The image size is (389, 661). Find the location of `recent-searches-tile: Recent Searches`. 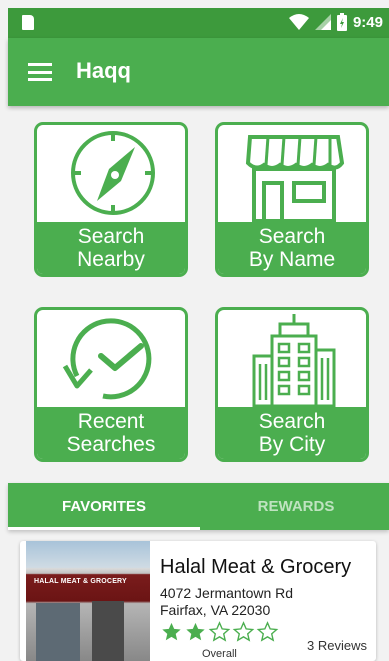

recent-searches-tile: Recent Searches is located at coordinates (111, 384).